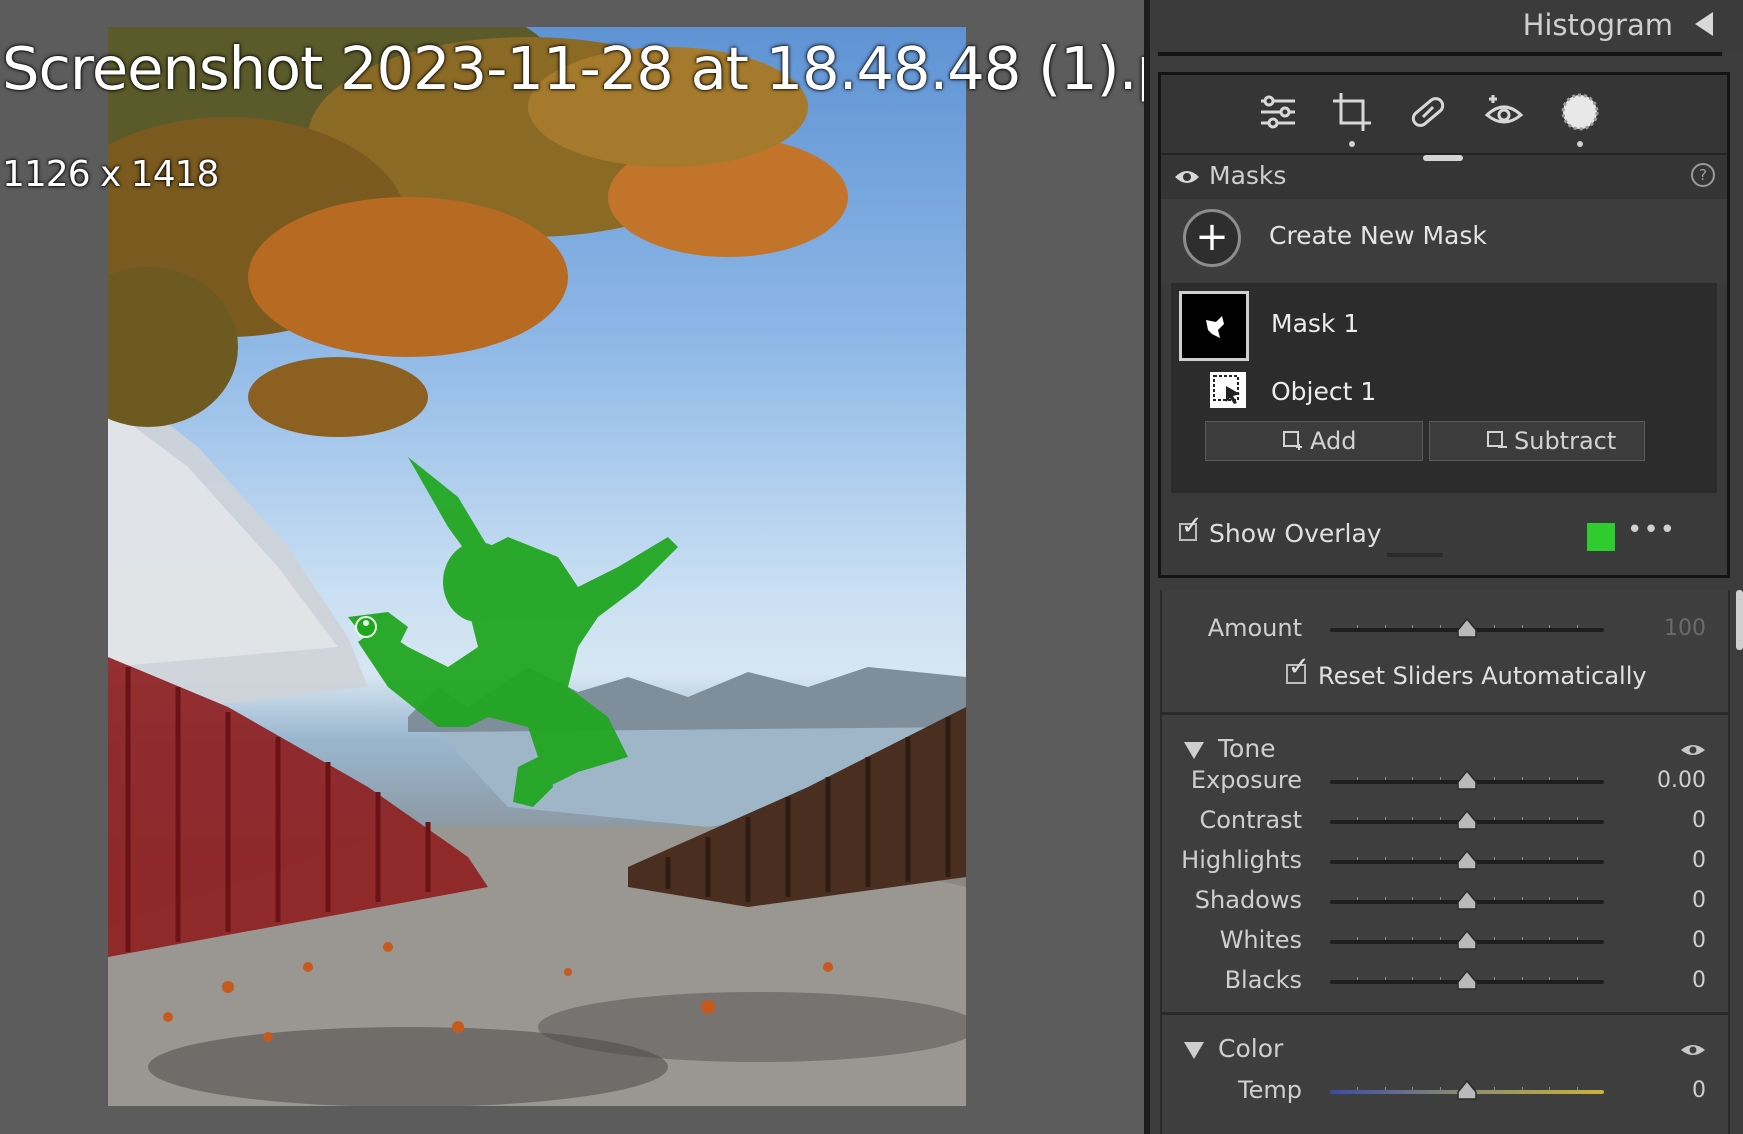 Image resolution: width=1743 pixels, height=1134 pixels. I want to click on help-icon: ?, so click(1703, 175).